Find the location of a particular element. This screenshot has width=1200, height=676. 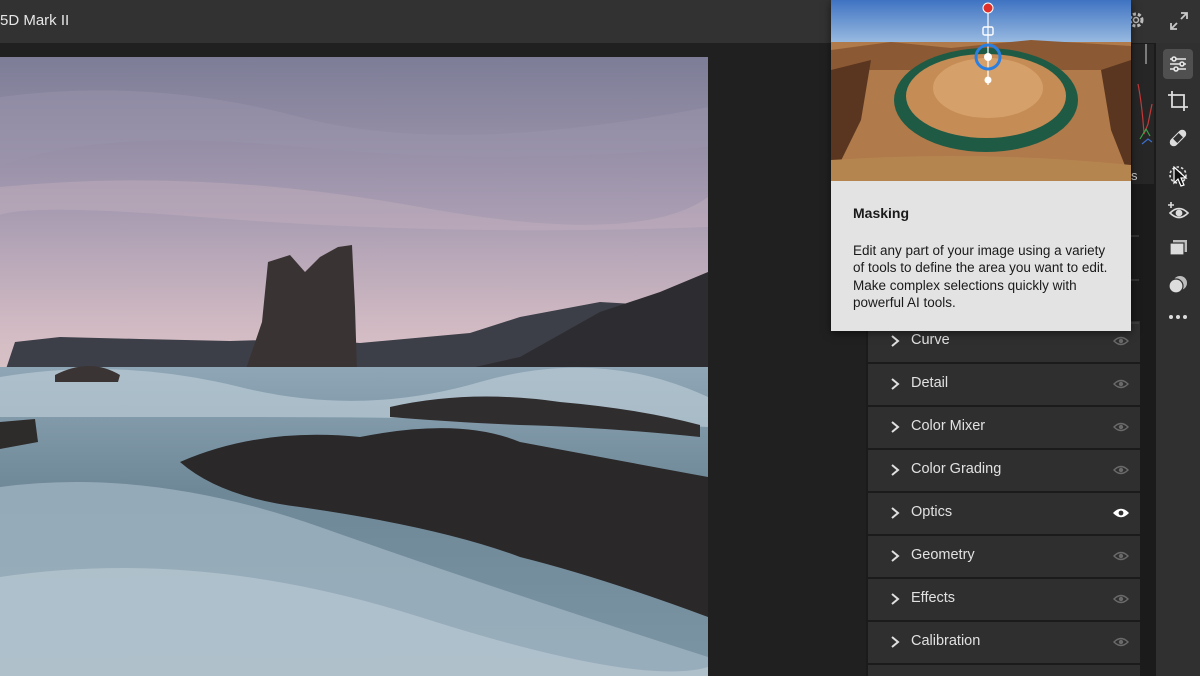

more-icon is located at coordinates (1178, 317).